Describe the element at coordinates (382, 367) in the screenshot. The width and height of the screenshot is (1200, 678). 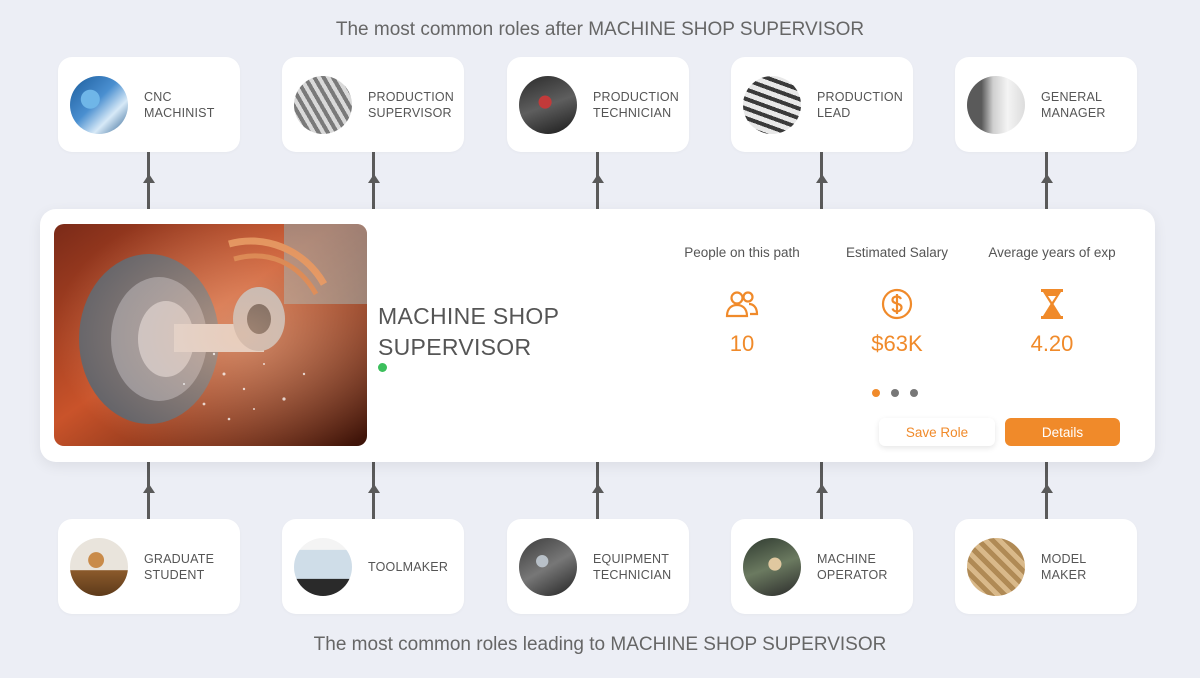
I see `status-dot` at that location.